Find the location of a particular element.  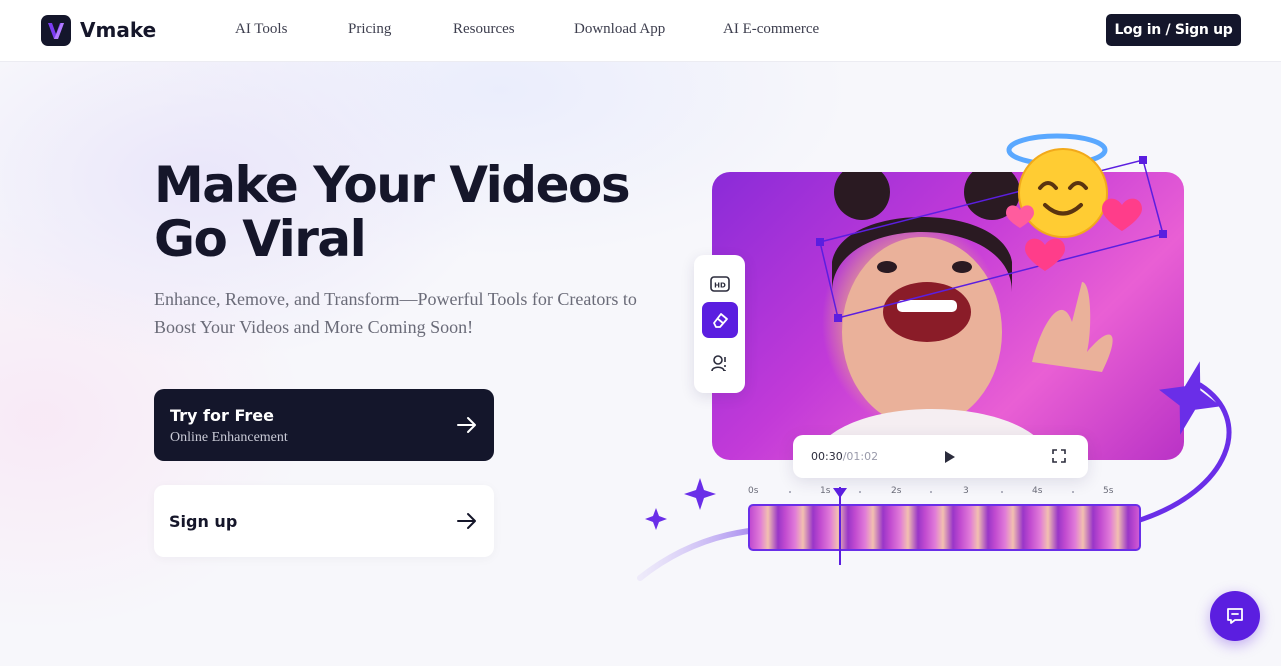

tick-label: 5s is located at coordinates (1108, 491).